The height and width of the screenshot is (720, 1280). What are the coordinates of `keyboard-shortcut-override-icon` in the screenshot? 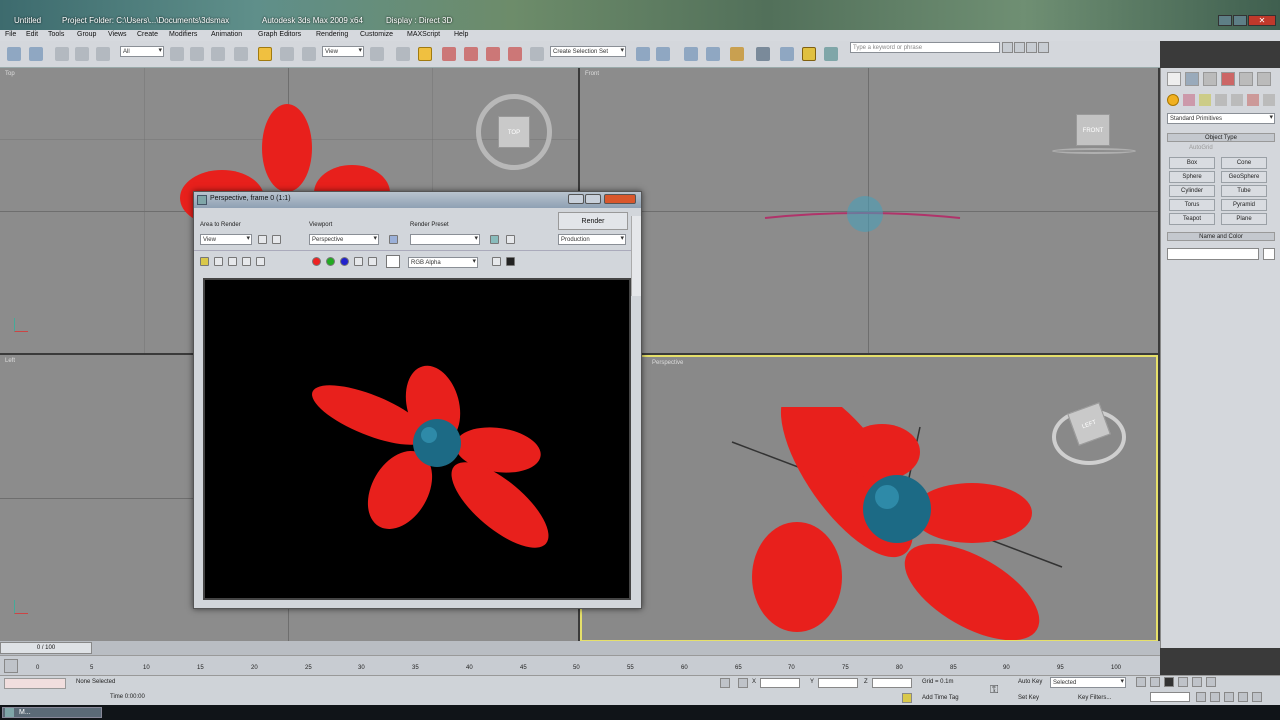 It's located at (425, 54).